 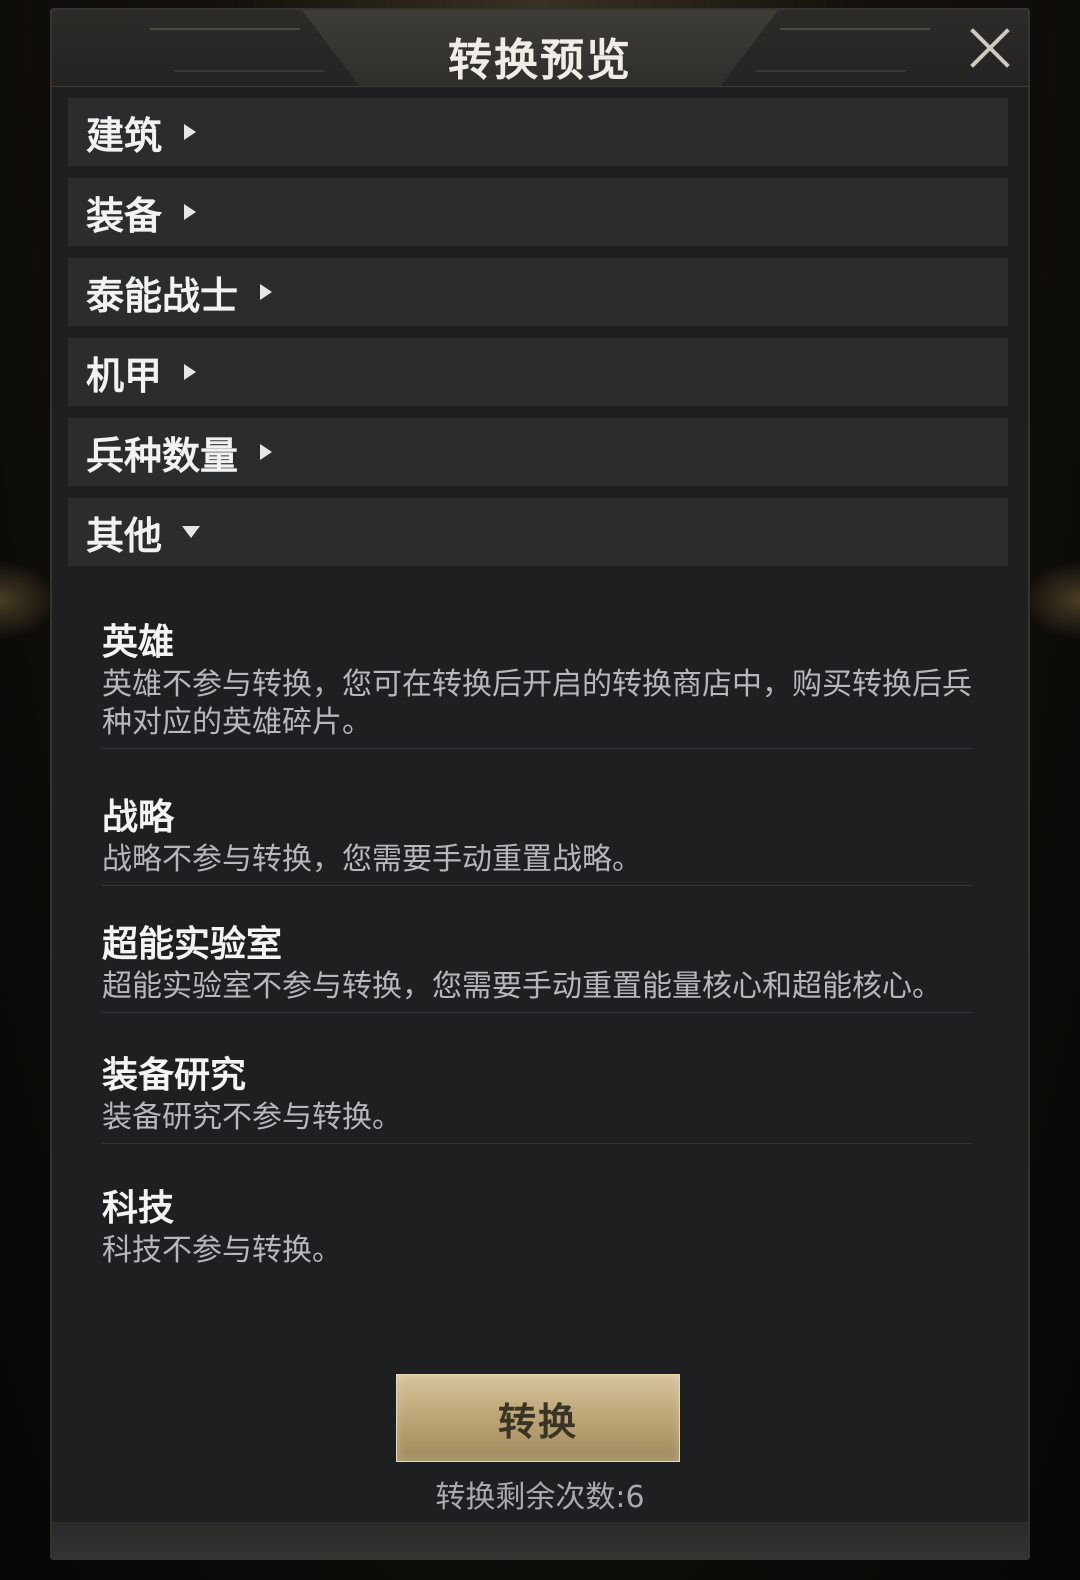 I want to click on category-buildings: 建筑, so click(x=538, y=132).